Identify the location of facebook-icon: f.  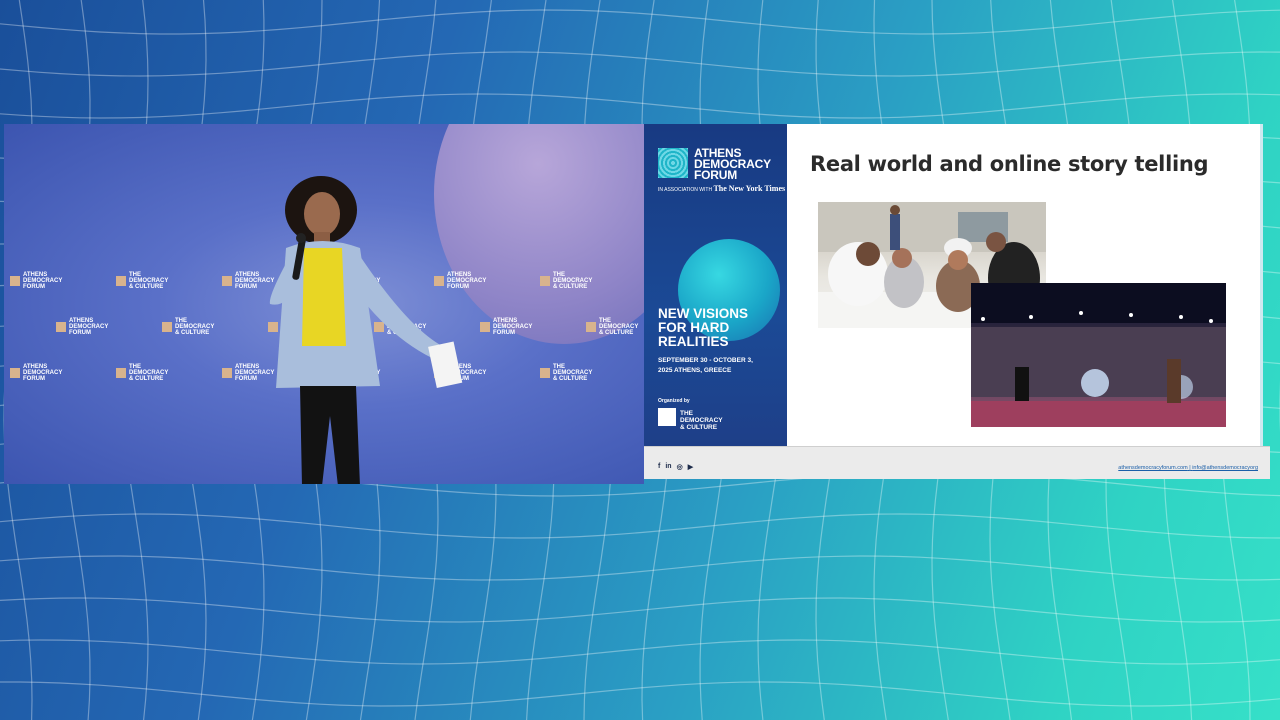
(659, 466).